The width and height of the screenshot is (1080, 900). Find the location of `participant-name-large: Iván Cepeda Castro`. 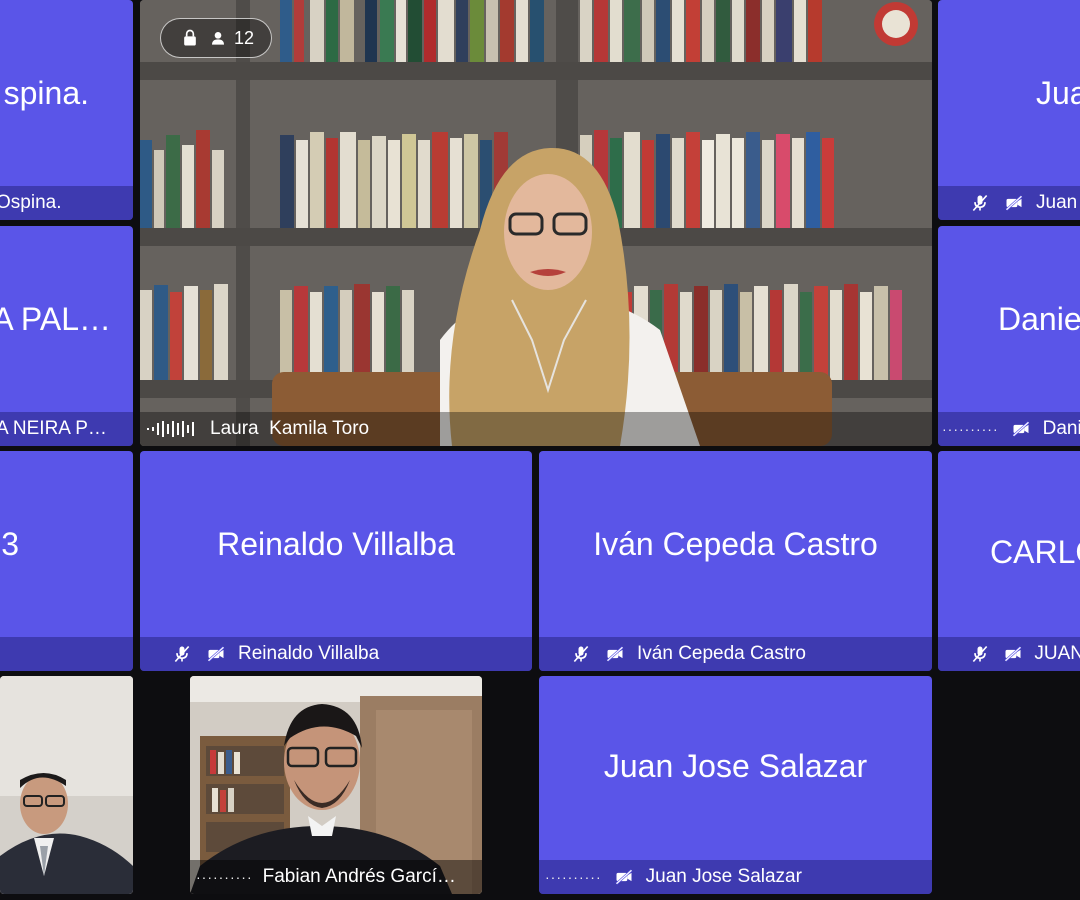

participant-name-large: Iván Cepeda Castro is located at coordinates (735, 543).